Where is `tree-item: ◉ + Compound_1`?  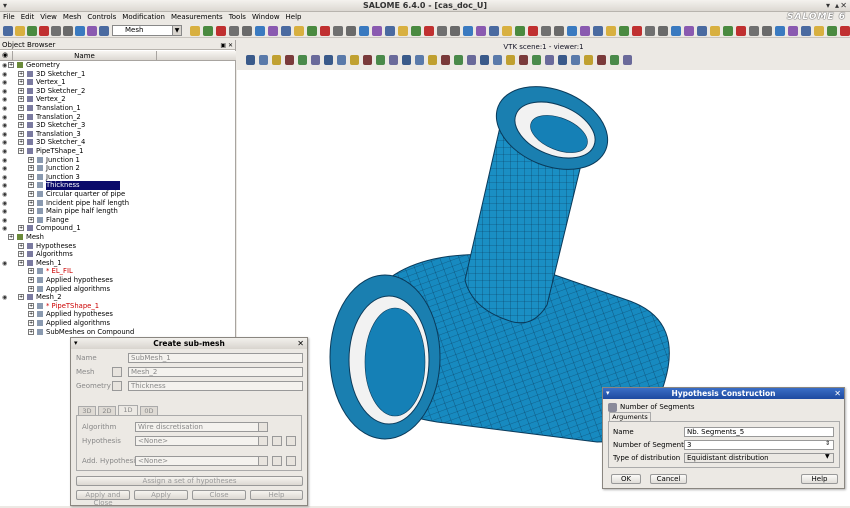 tree-item: ◉ + Compound_1 is located at coordinates (118, 228).